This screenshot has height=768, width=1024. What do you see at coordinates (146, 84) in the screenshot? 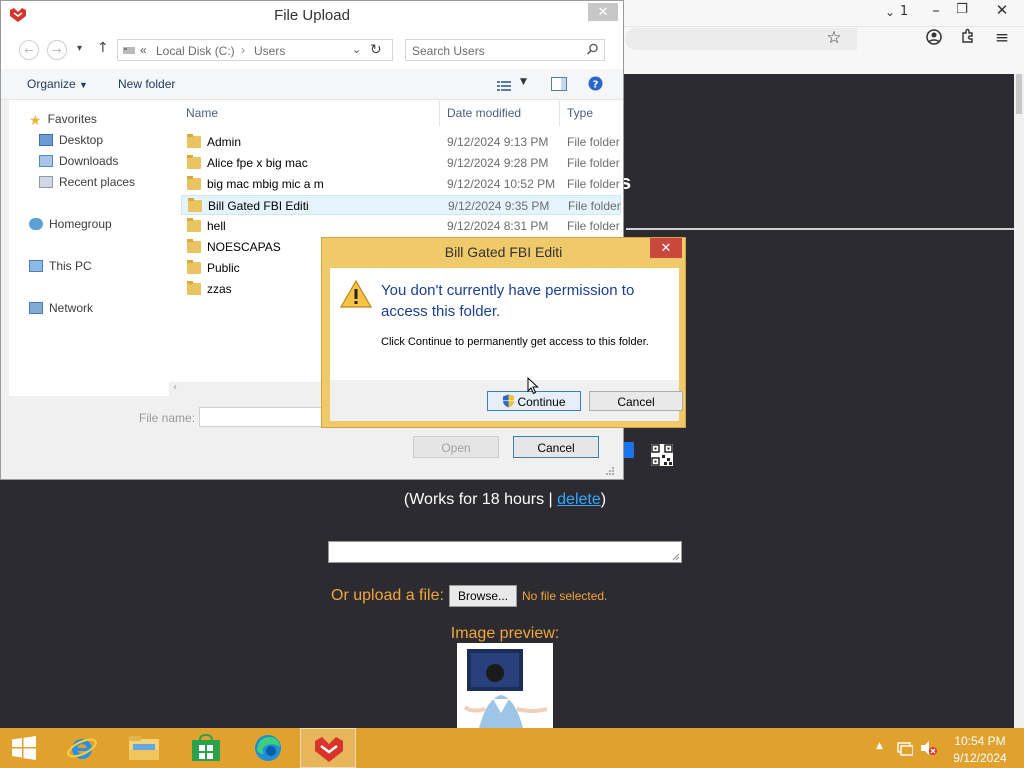
I see `new-folder-button: New folder` at bounding box center [146, 84].